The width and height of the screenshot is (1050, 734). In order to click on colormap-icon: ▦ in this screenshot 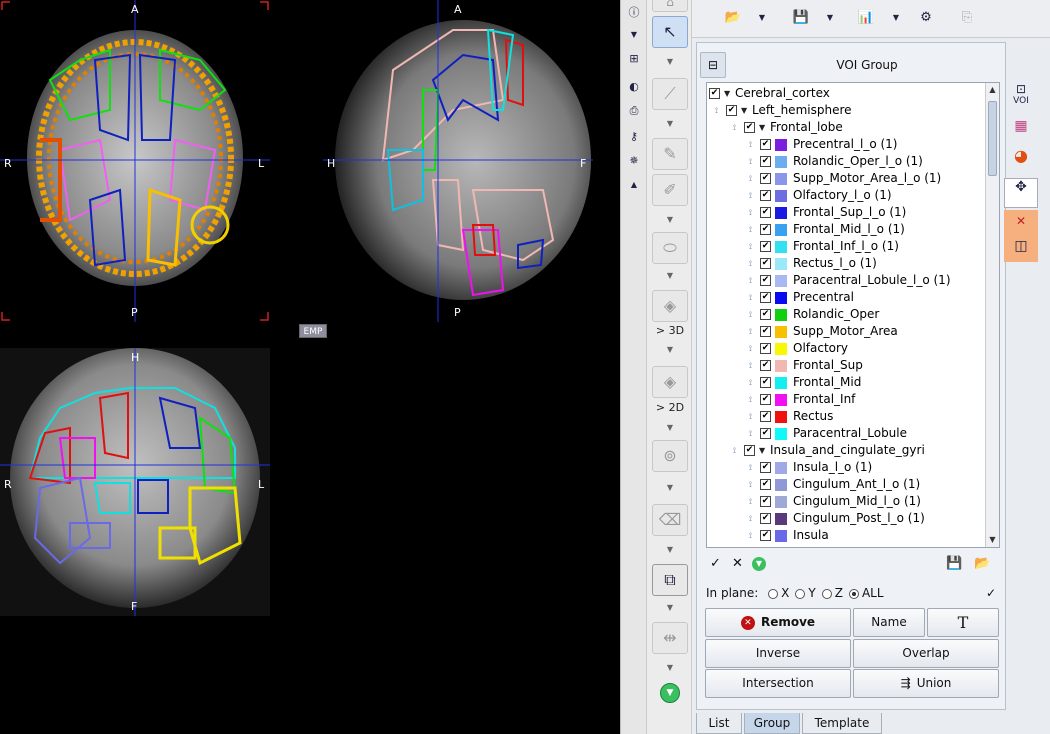, I will do `click(1021, 133)`.